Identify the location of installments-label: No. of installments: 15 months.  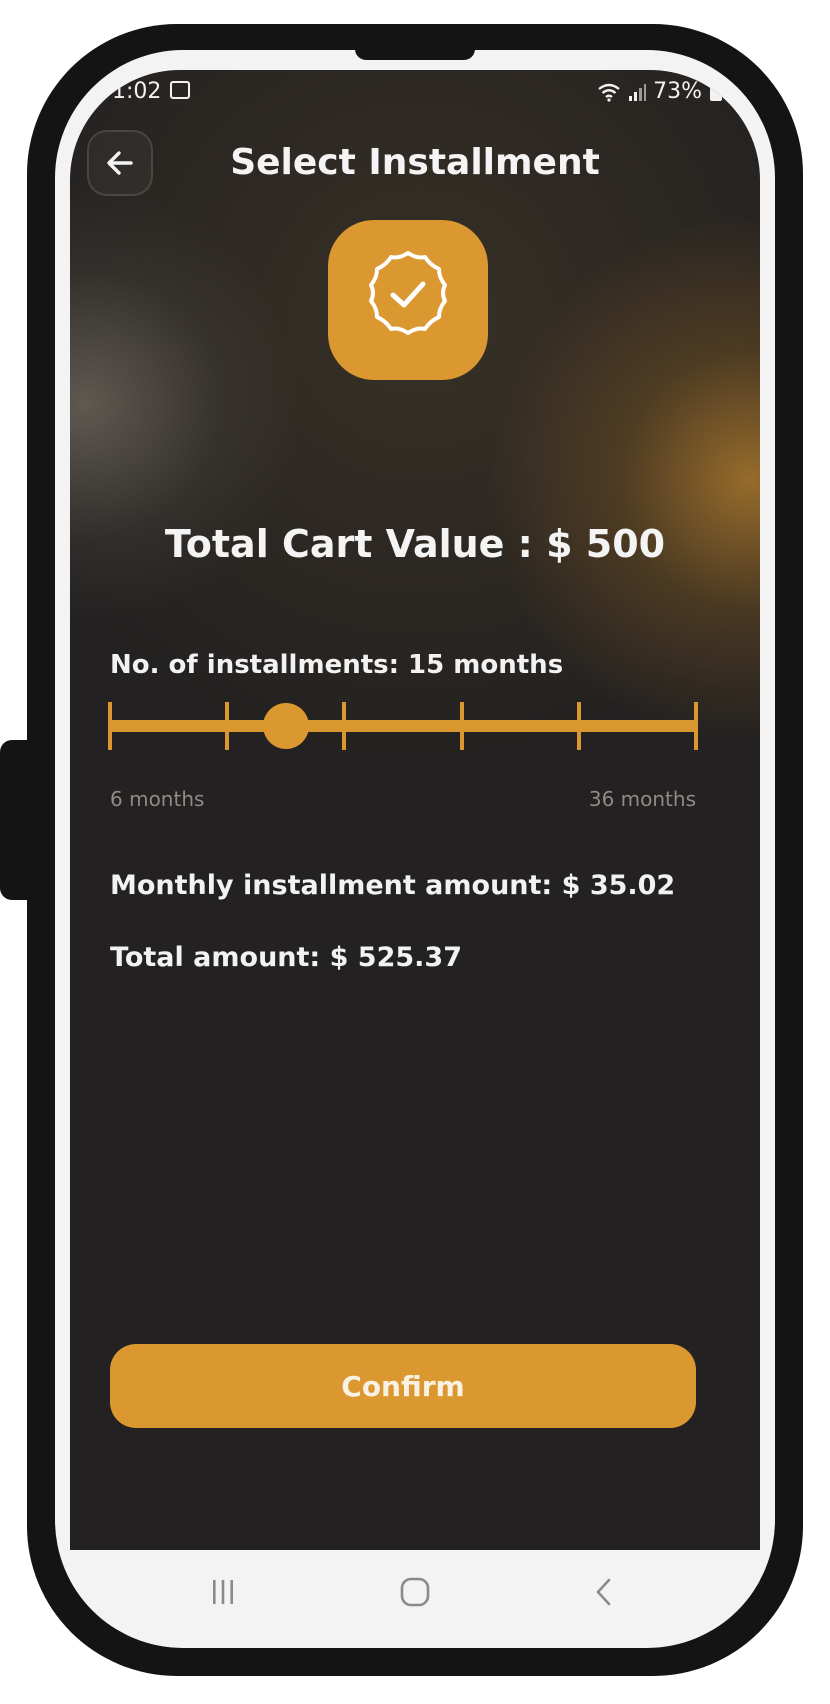
(337, 665).